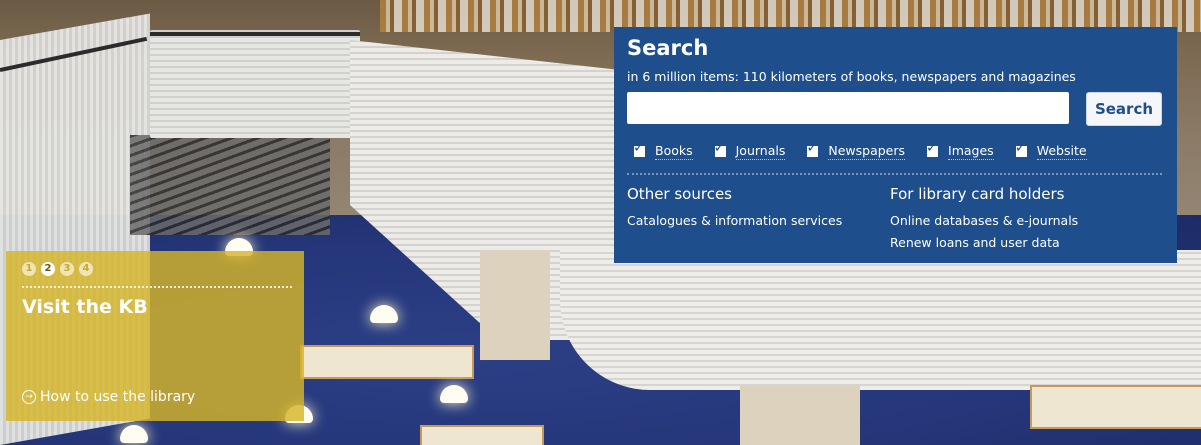  Describe the element at coordinates (118, 397) in the screenshot. I see `promo-link-label: How to use the library` at that location.